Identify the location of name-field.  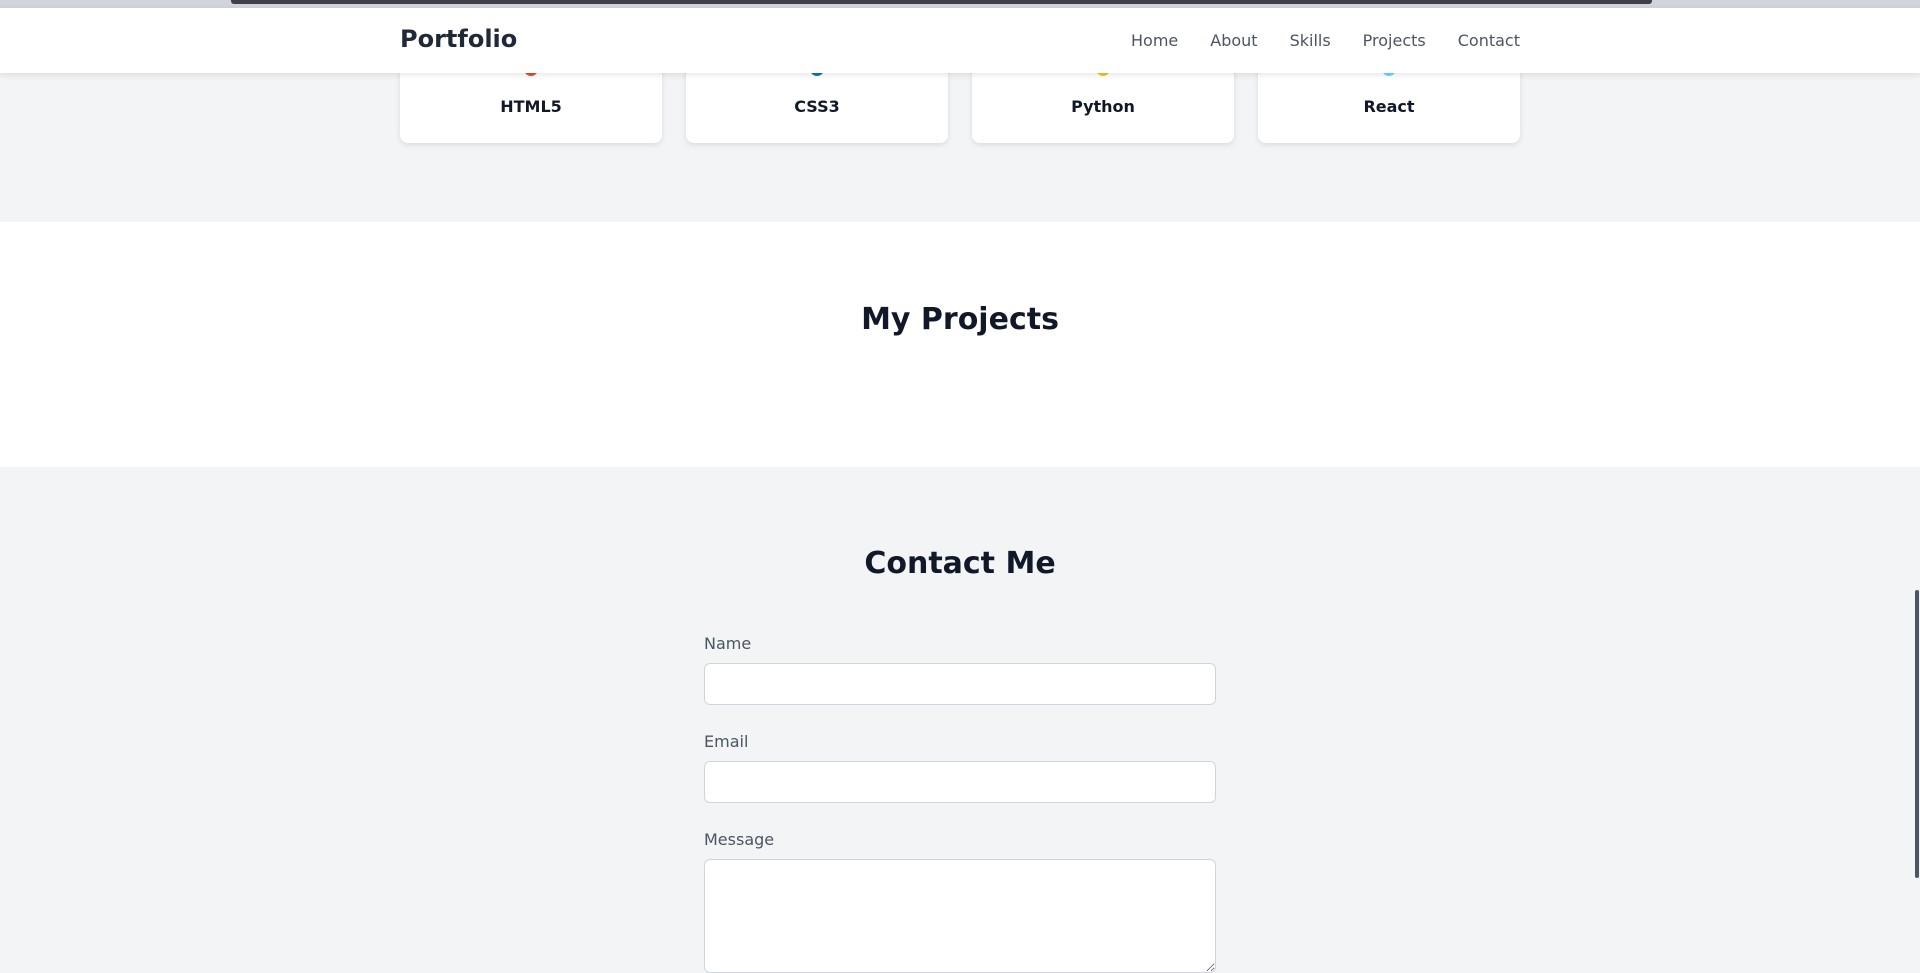
(960, 684).